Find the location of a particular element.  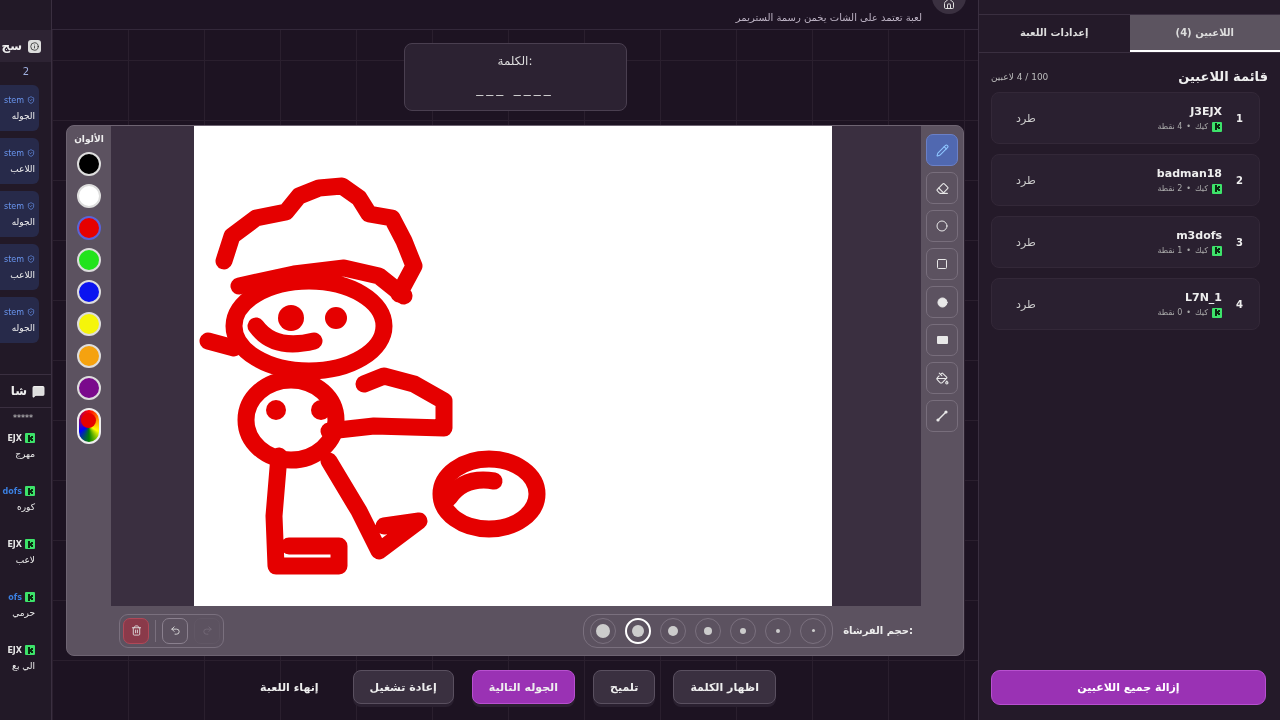

chat-title: شا is located at coordinates (18, 391).